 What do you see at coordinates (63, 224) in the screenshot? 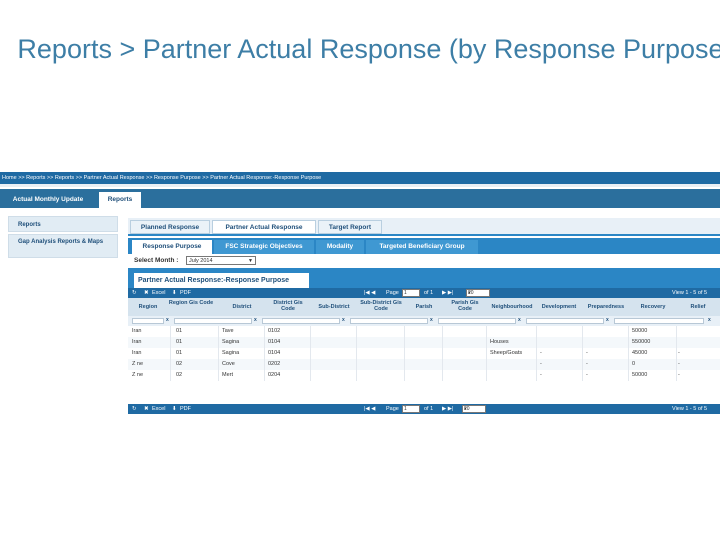
I see `sidebar-item-reports: Reports` at bounding box center [63, 224].